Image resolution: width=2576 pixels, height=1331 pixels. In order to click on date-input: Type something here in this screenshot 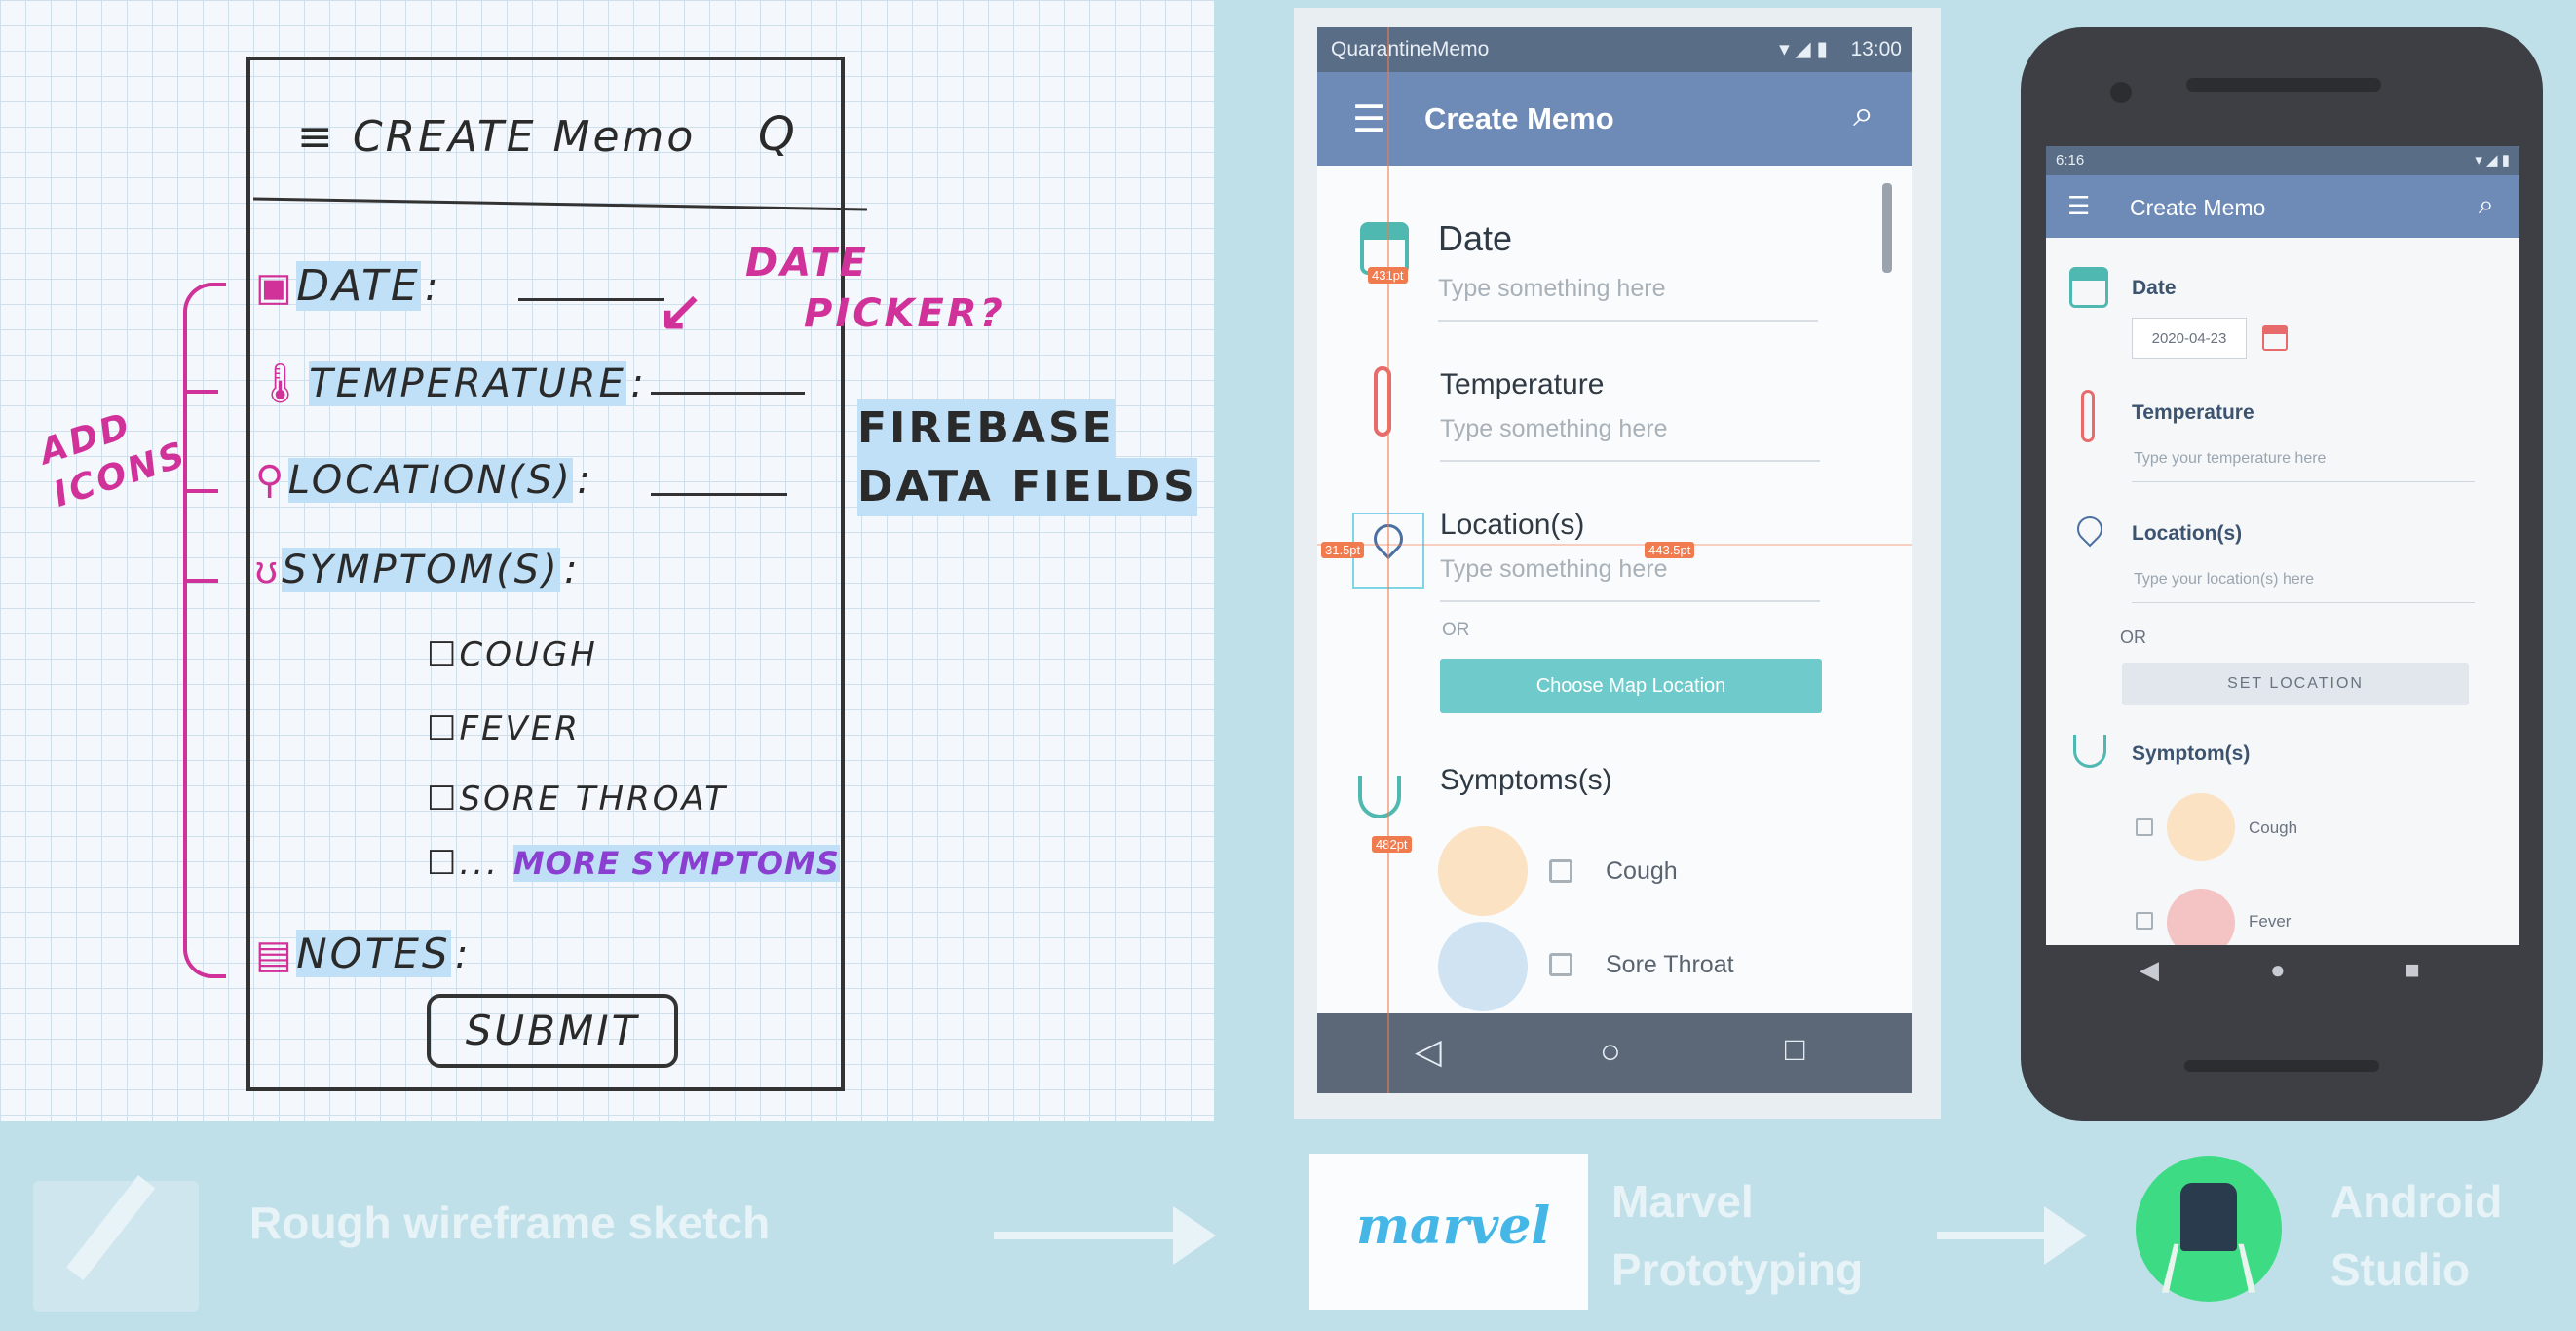, I will do `click(1551, 289)`.